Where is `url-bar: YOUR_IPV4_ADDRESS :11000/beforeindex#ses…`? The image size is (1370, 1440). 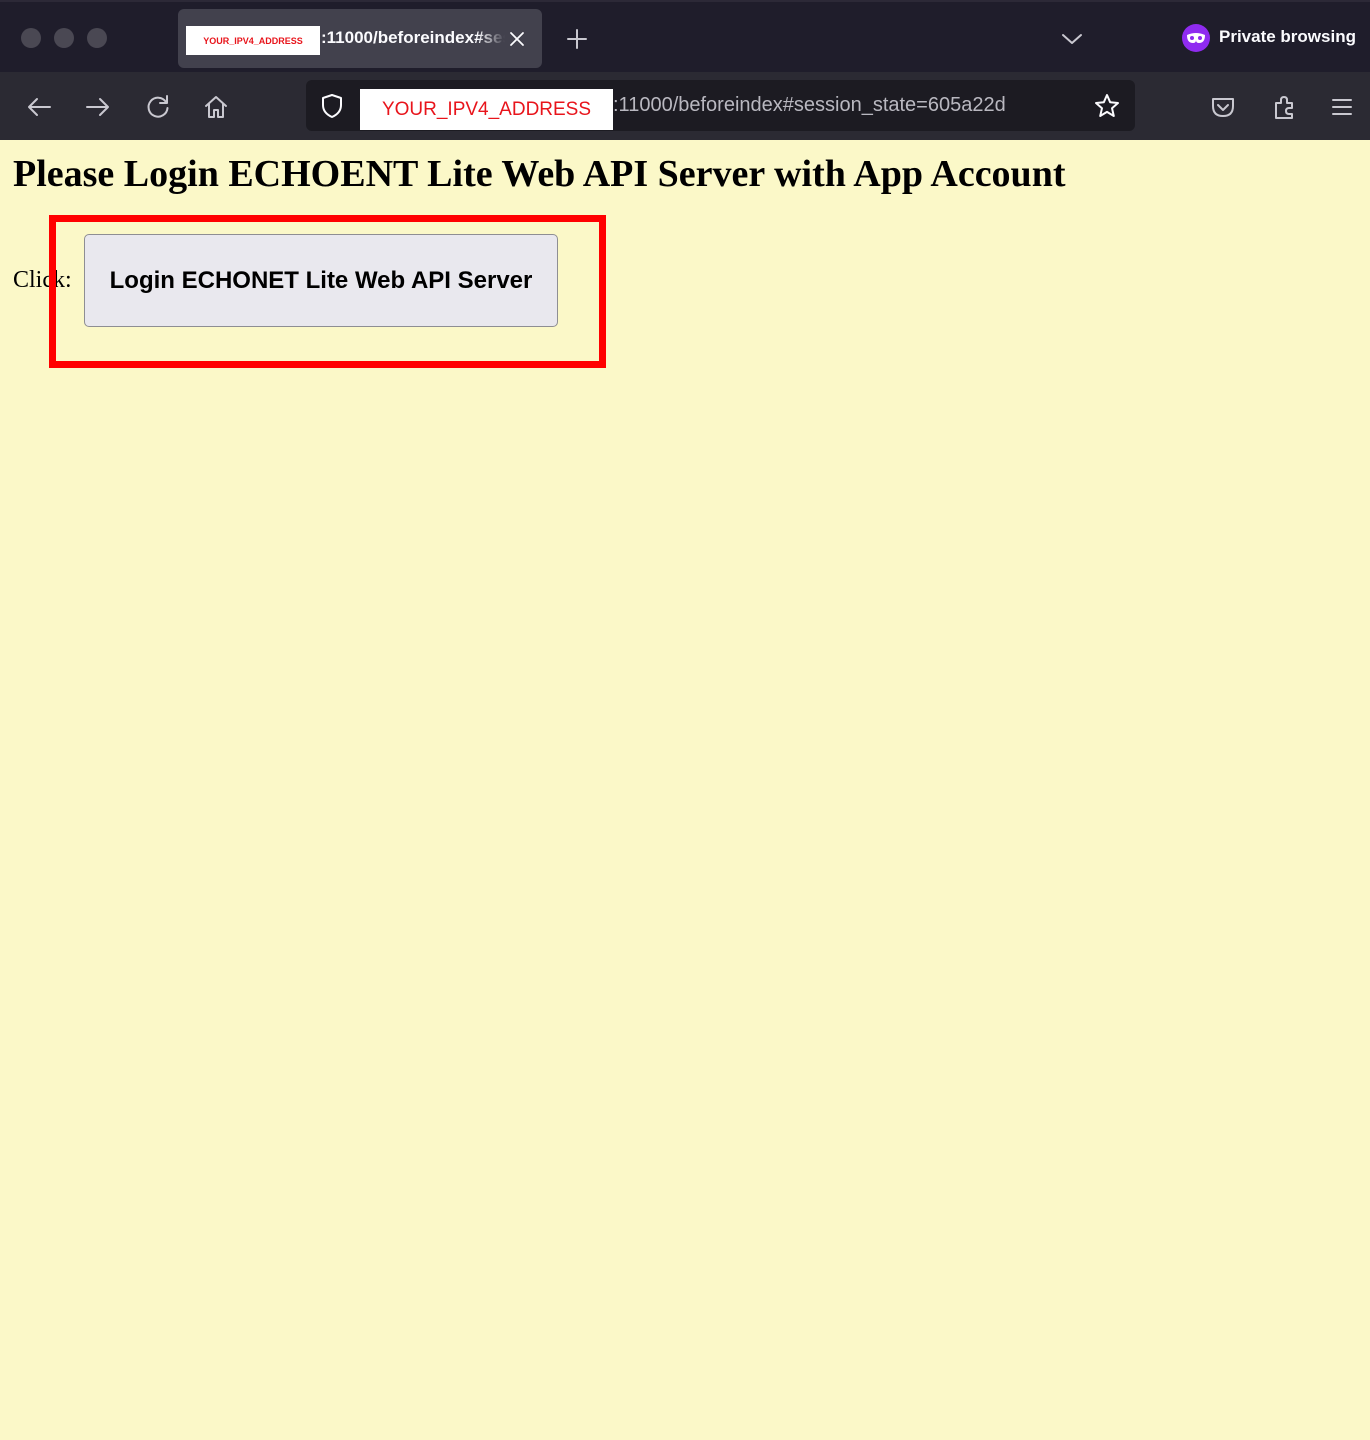 url-bar: YOUR_IPV4_ADDRESS :11000/beforeindex#ses… is located at coordinates (720, 105).